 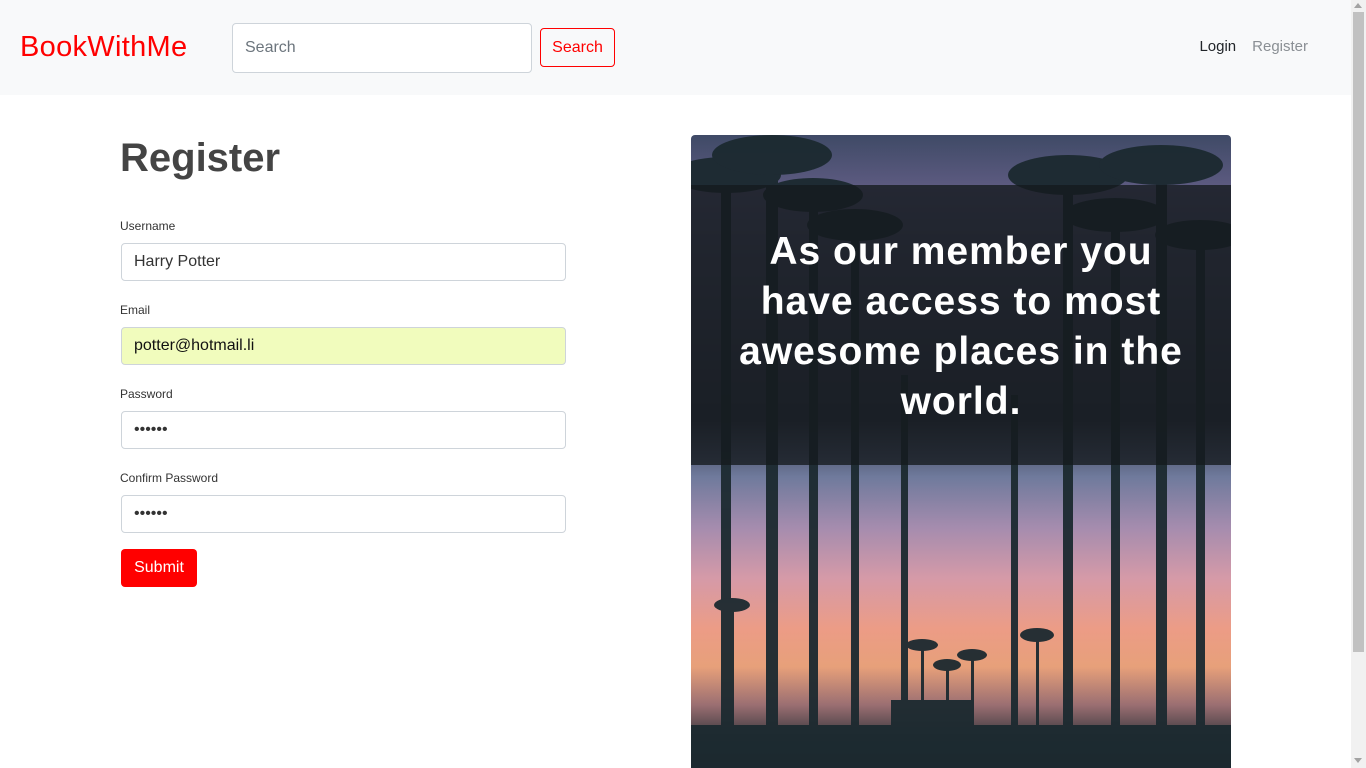 I want to click on scrollbar-thumb, so click(x=1358, y=332).